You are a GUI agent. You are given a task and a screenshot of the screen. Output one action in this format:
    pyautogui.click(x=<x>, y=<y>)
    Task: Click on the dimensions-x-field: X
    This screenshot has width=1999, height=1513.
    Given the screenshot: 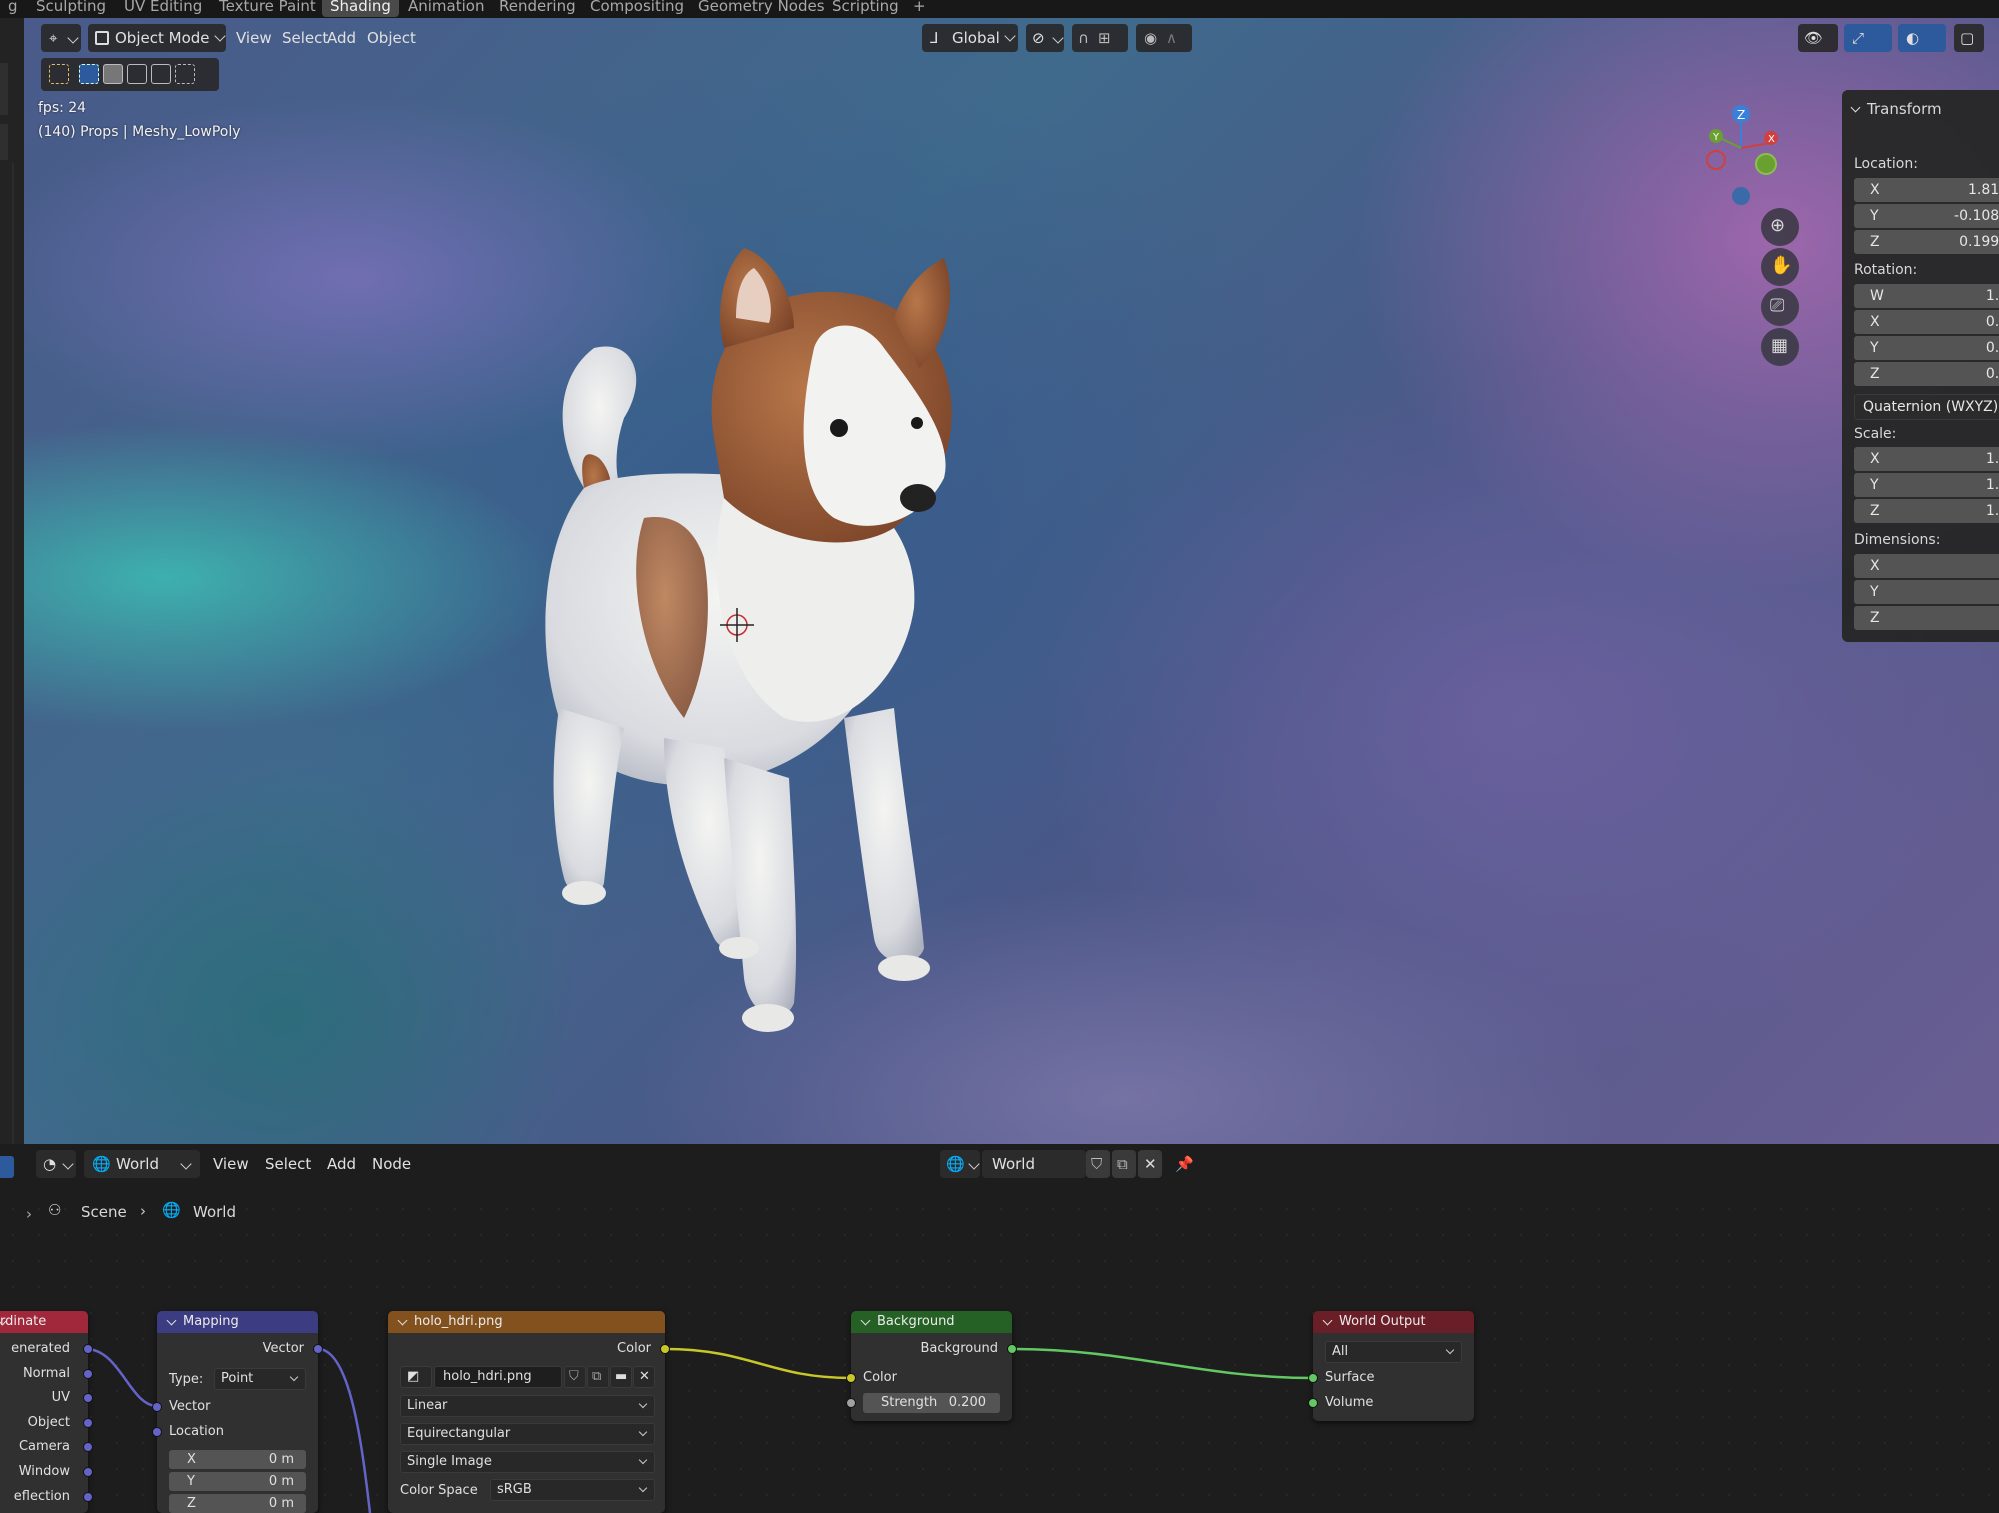 What is the action you would take?
    pyautogui.click(x=1926, y=566)
    